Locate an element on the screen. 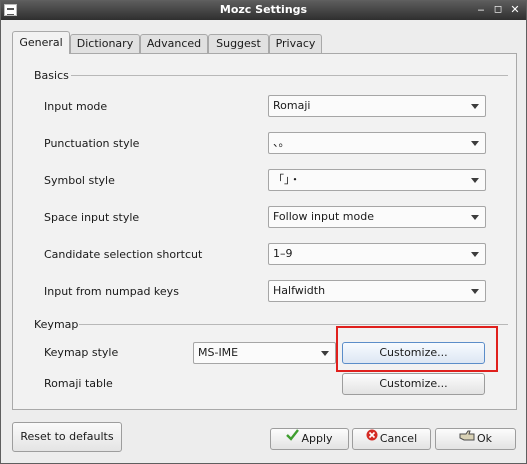 The height and width of the screenshot is (464, 527). hand-ok-icon is located at coordinates (467, 438).